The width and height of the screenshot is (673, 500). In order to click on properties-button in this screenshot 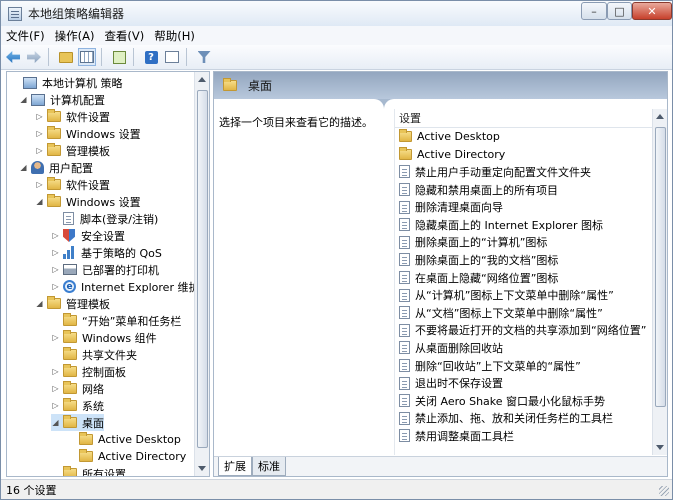, I will do `click(172, 57)`.